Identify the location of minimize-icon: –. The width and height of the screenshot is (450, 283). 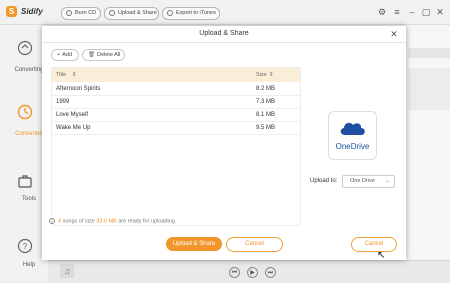
(412, 12).